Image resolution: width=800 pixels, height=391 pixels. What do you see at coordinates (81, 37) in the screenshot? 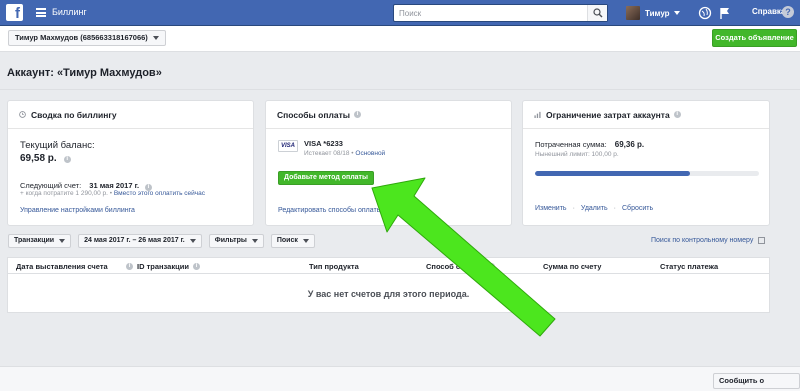
I see `account-selector-label: Тимур Махмудов (685663318167066)` at bounding box center [81, 37].